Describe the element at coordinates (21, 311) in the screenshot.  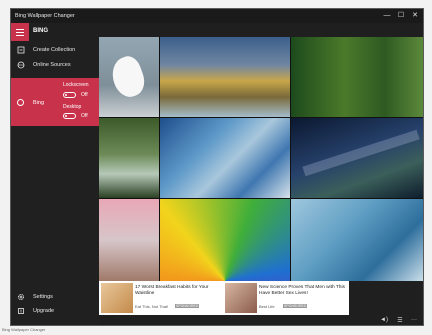
I see `upgrade-icon` at that location.